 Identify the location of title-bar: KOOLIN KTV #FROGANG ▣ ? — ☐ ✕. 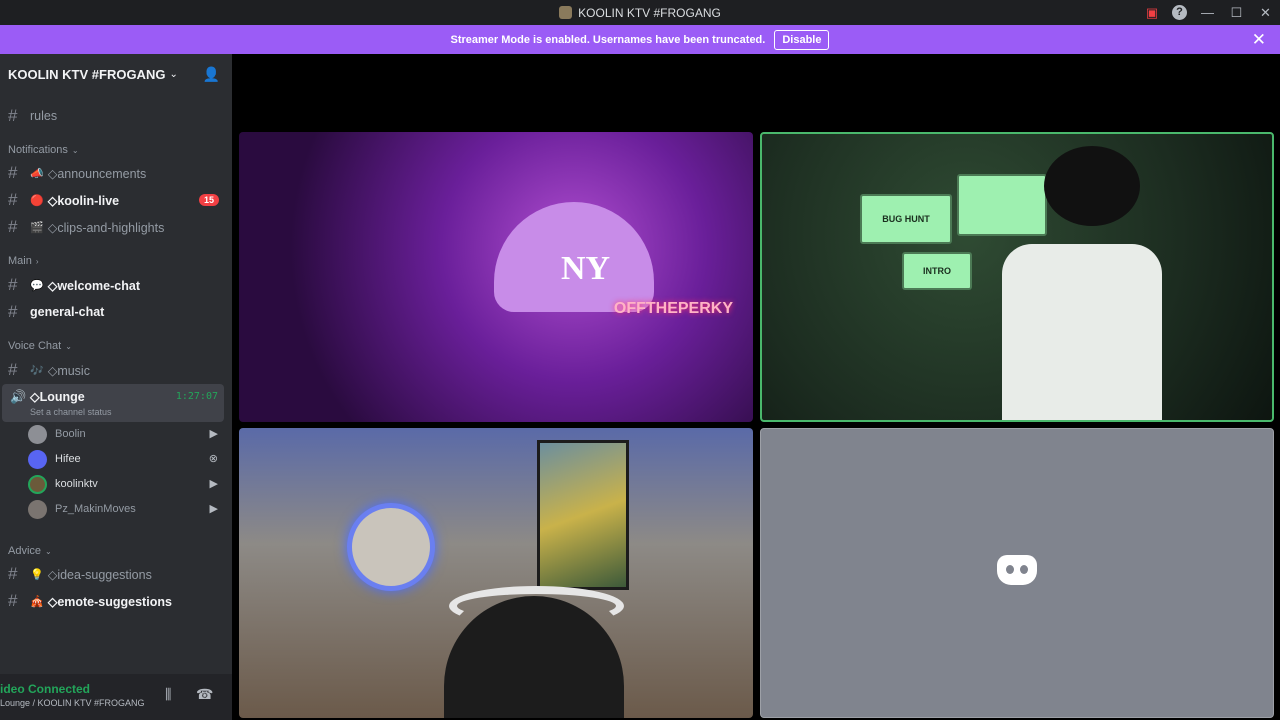
(640, 12).